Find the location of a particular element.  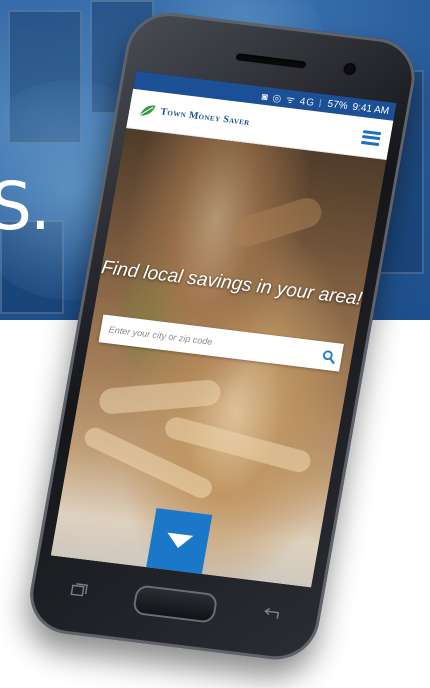

scroll-down-button is located at coordinates (179, 541).